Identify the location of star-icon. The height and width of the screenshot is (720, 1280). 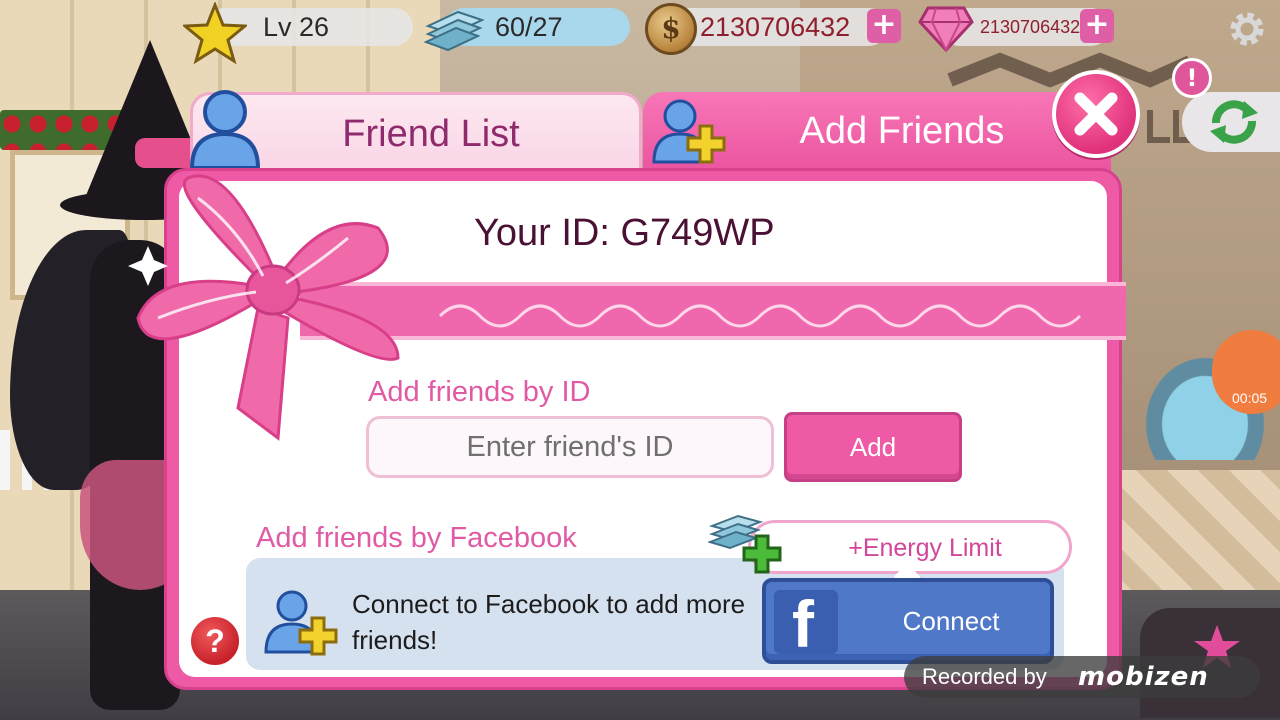
(215, 33).